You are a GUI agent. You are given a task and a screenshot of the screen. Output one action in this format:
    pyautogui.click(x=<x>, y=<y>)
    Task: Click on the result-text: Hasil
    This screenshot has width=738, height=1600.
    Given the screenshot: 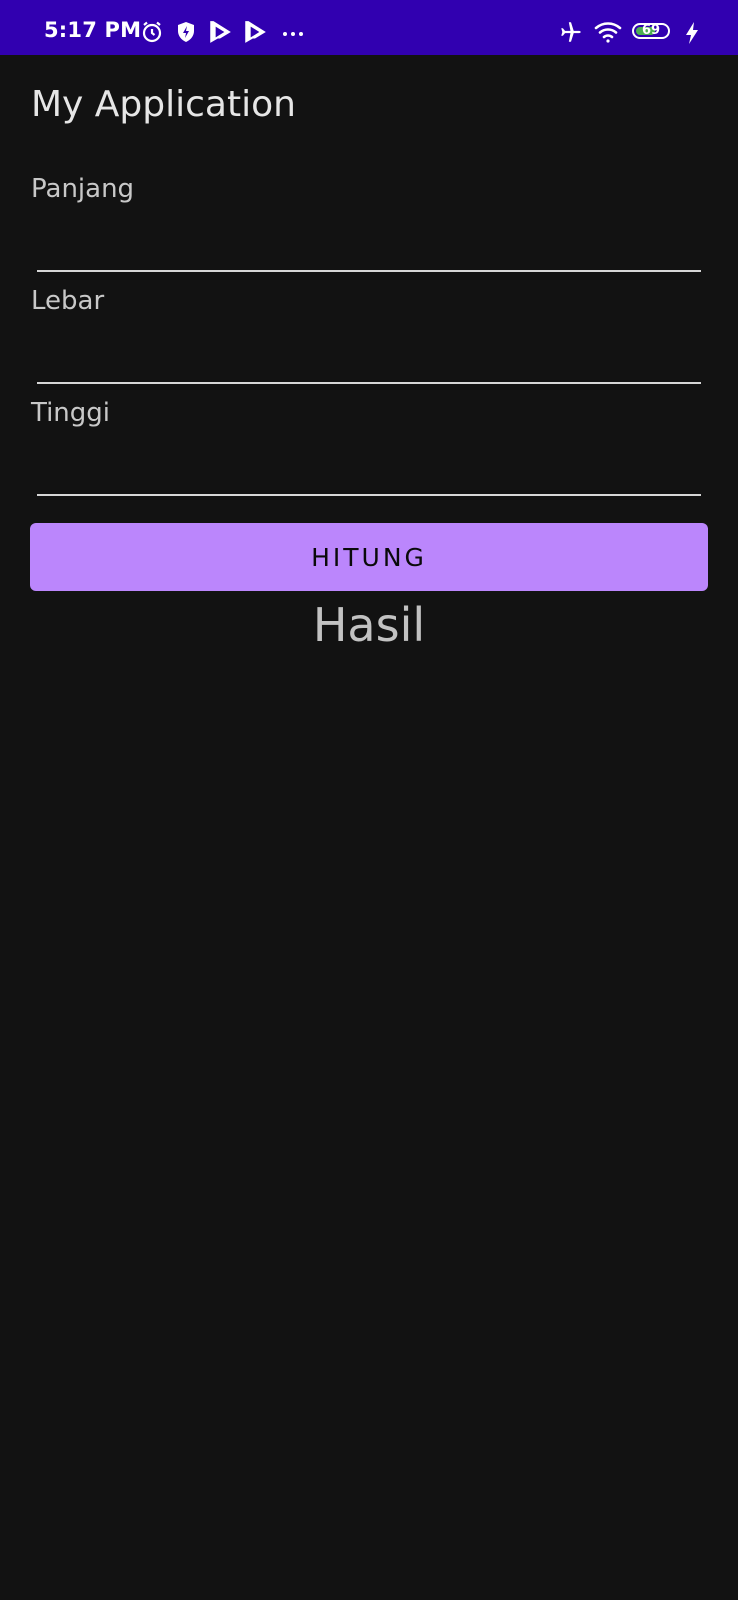 What is the action you would take?
    pyautogui.click(x=369, y=625)
    